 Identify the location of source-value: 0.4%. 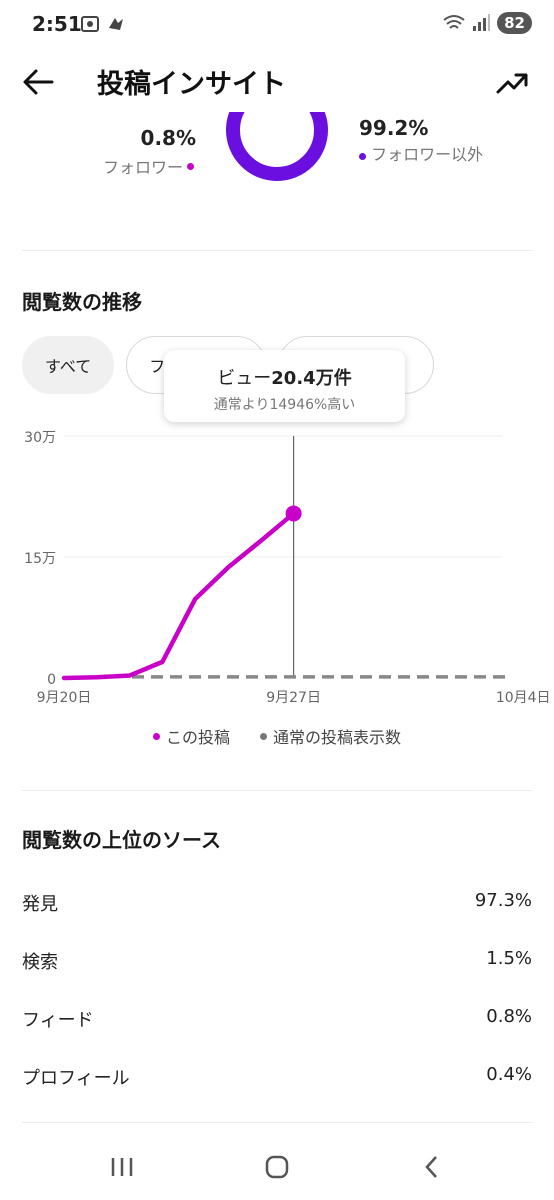
(509, 1074).